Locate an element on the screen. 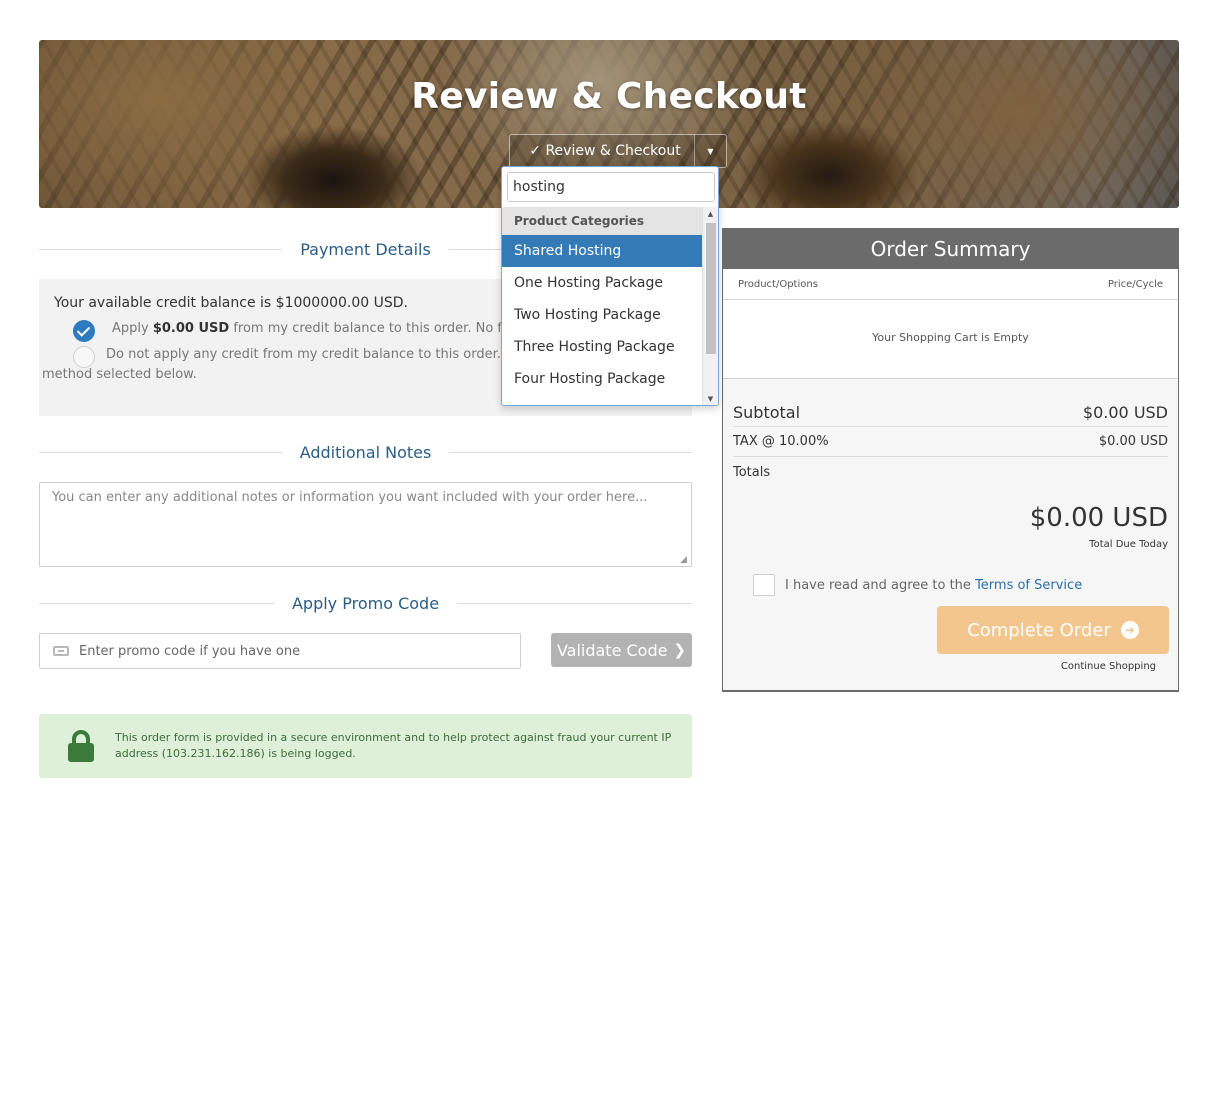 The height and width of the screenshot is (1100, 1220). dropdown-item: Shared Hosting is located at coordinates (602, 251).